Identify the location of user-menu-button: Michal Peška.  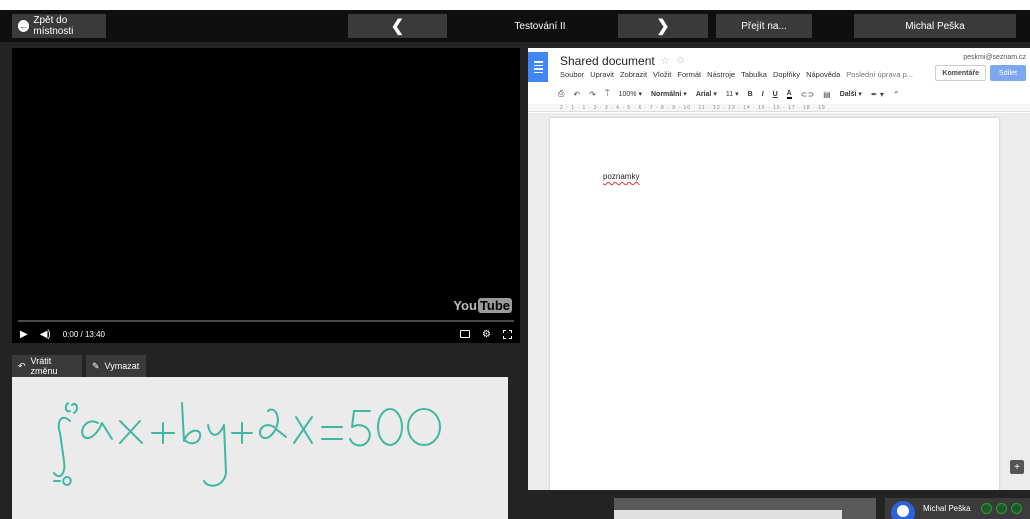
(935, 26).